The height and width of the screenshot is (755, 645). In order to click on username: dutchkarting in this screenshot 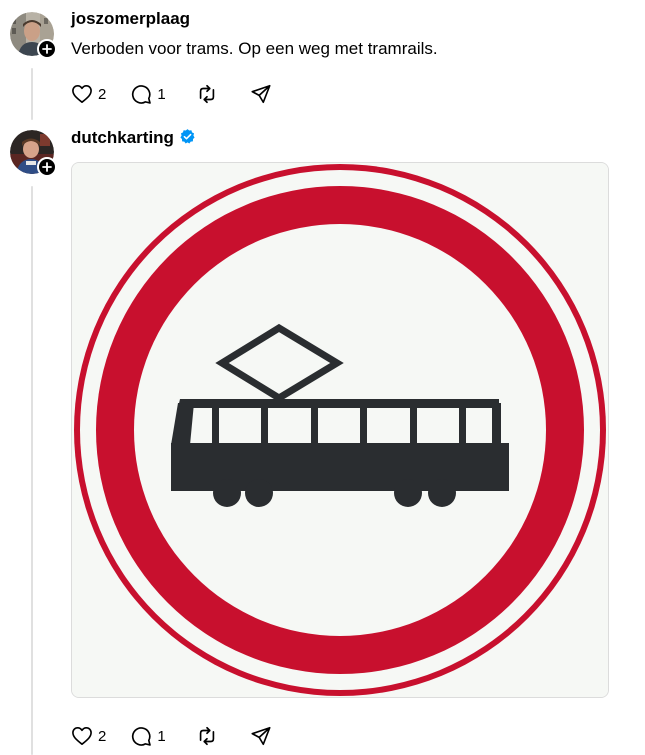, I will do `click(133, 138)`.